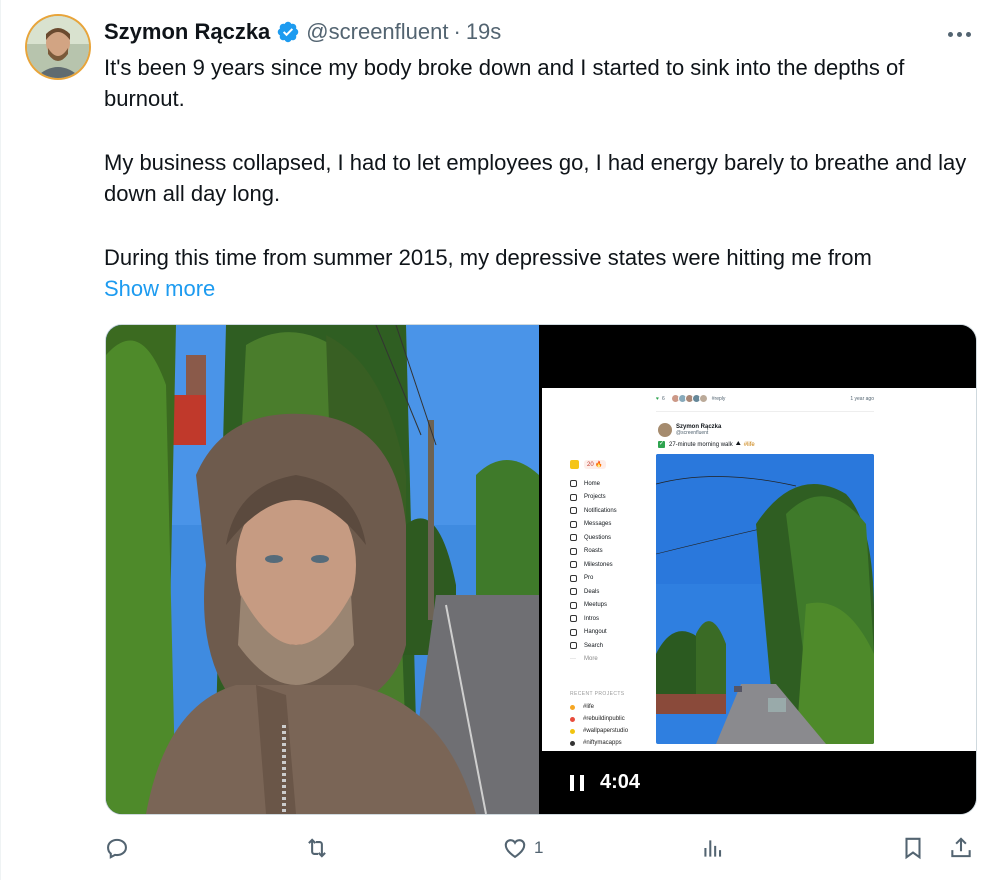 The image size is (1000, 880). I want to click on sidebar-item-label: Questions, so click(598, 537).